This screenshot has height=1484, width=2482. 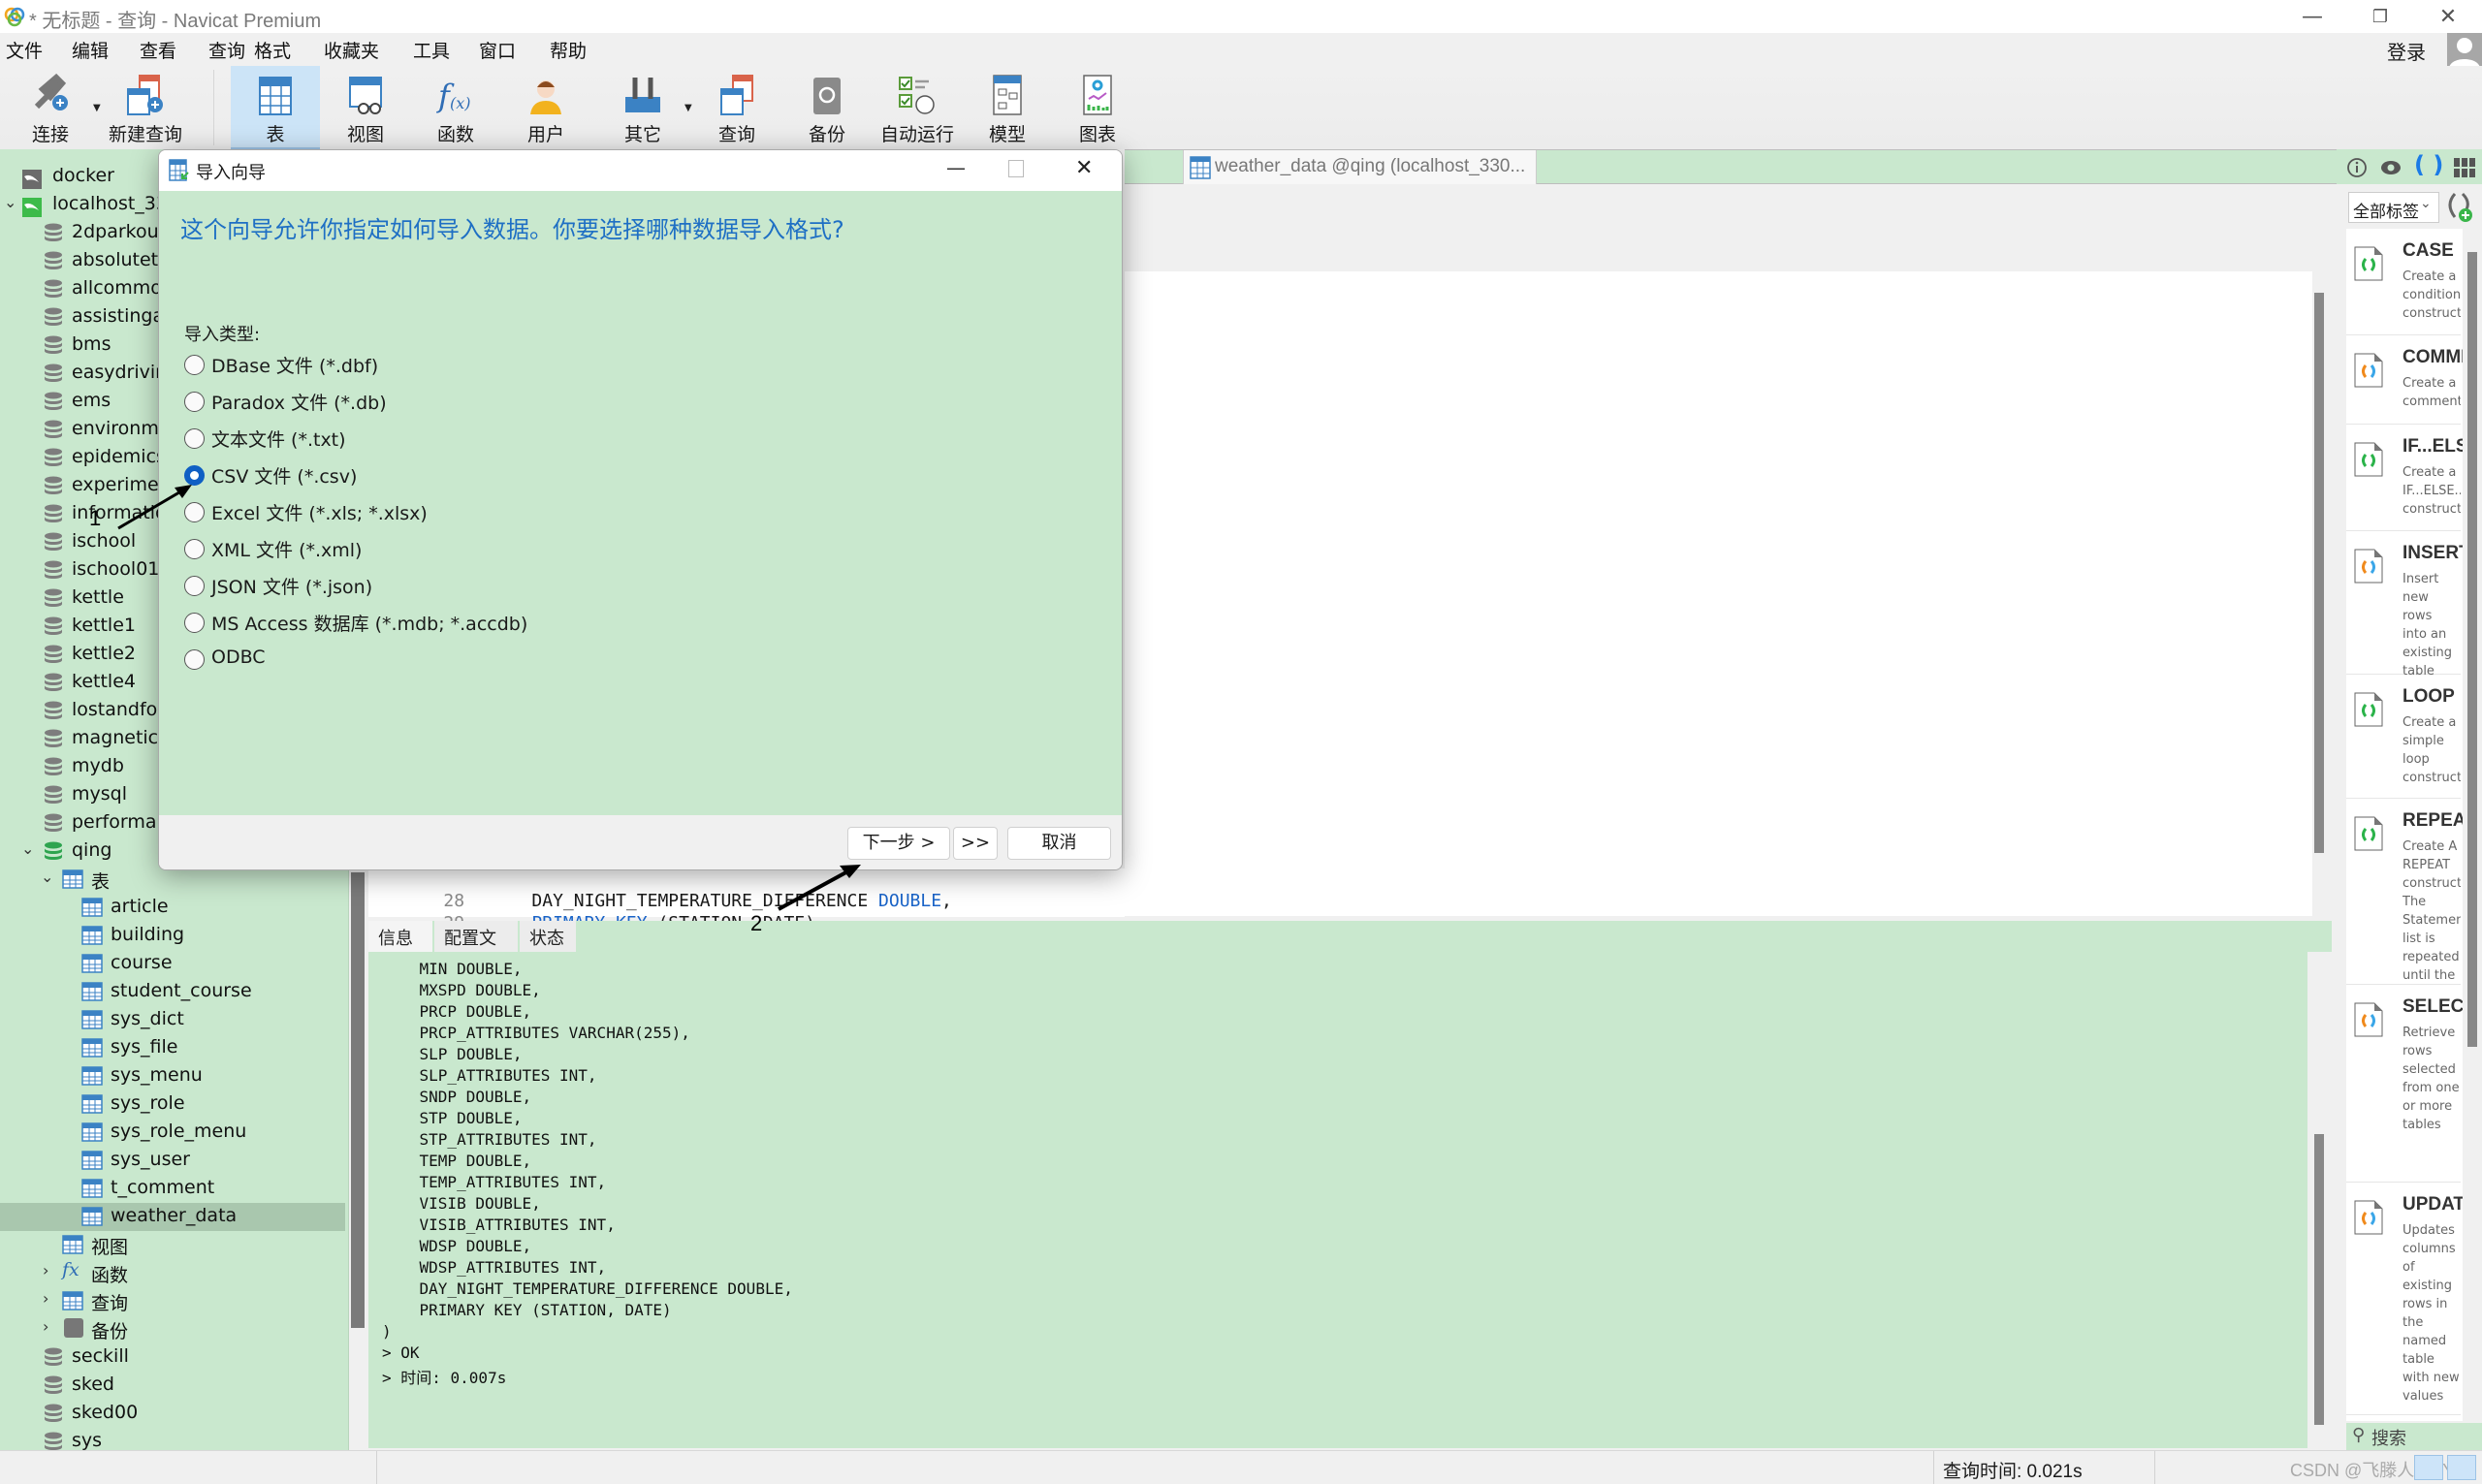 What do you see at coordinates (90, 50) in the screenshot?
I see `menu-edit: 编辑` at bounding box center [90, 50].